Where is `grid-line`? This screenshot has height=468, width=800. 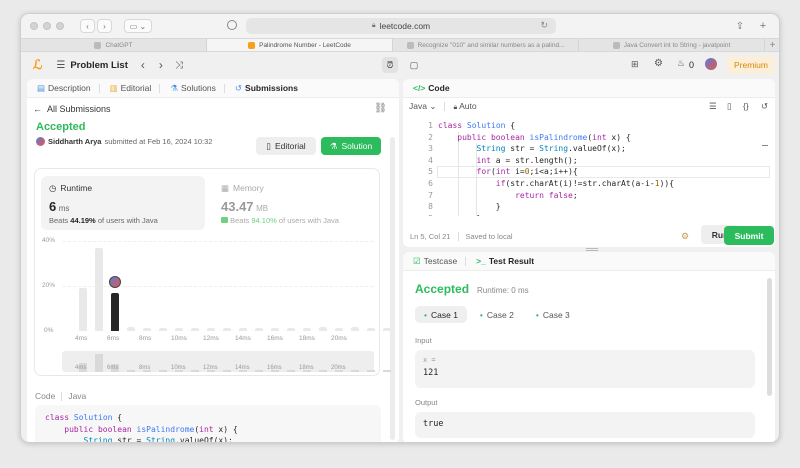
grid-line is located at coordinates (218, 286).